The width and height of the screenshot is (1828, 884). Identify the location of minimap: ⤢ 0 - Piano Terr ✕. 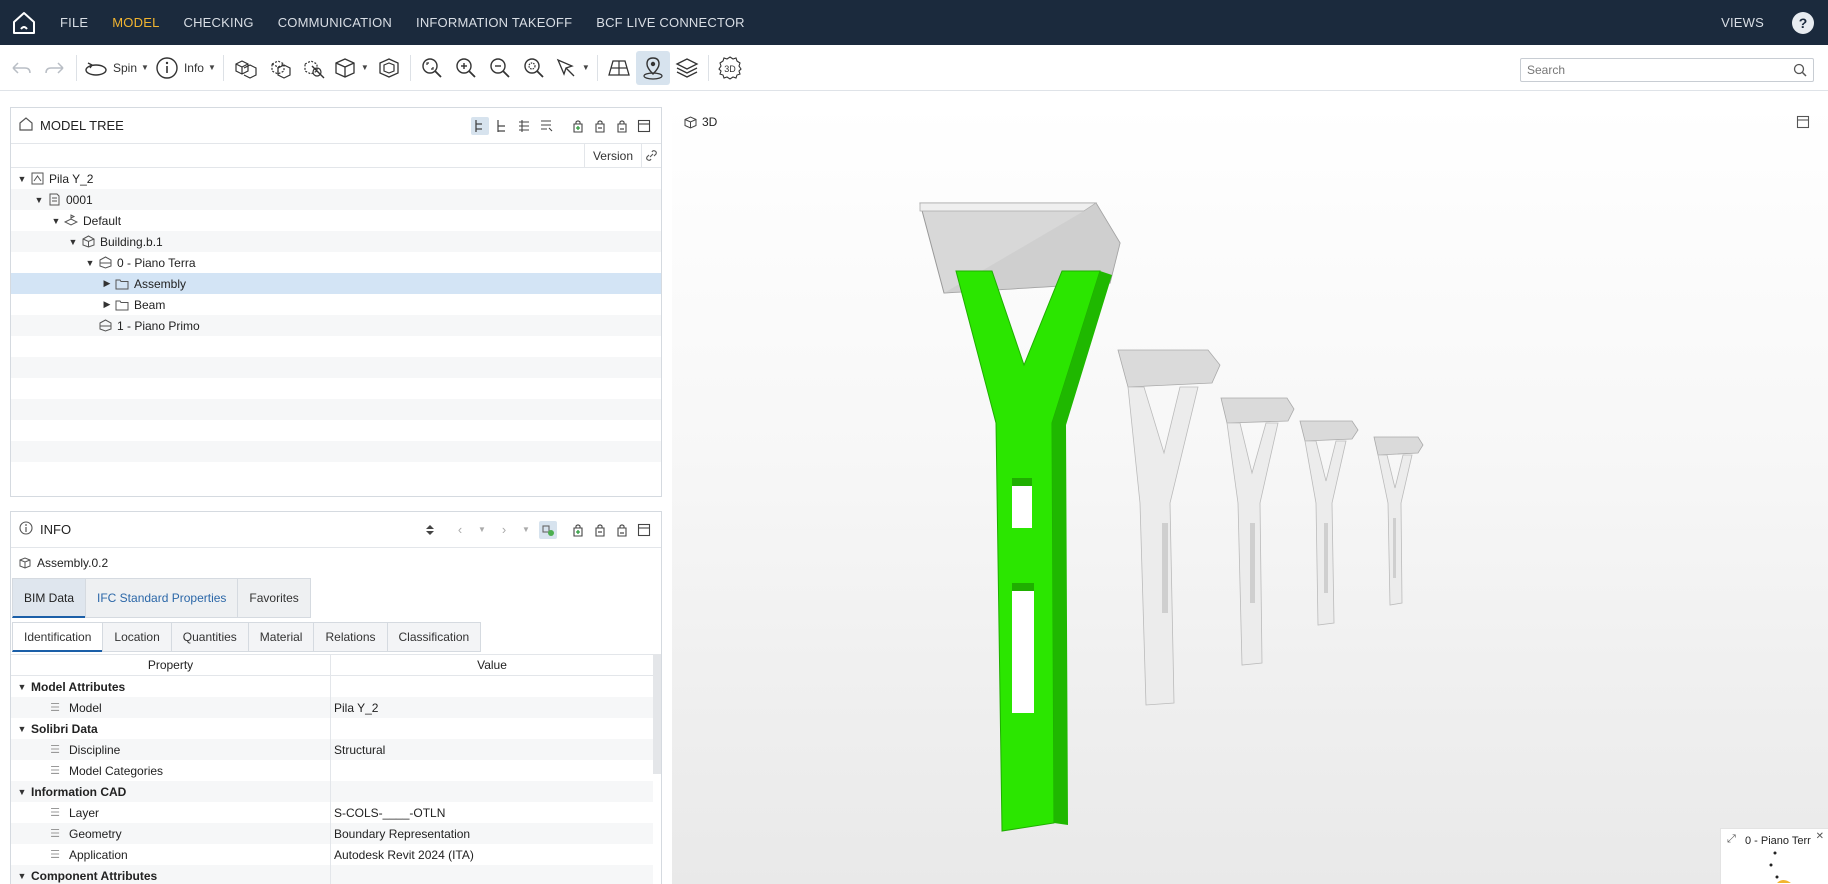
(1774, 856).